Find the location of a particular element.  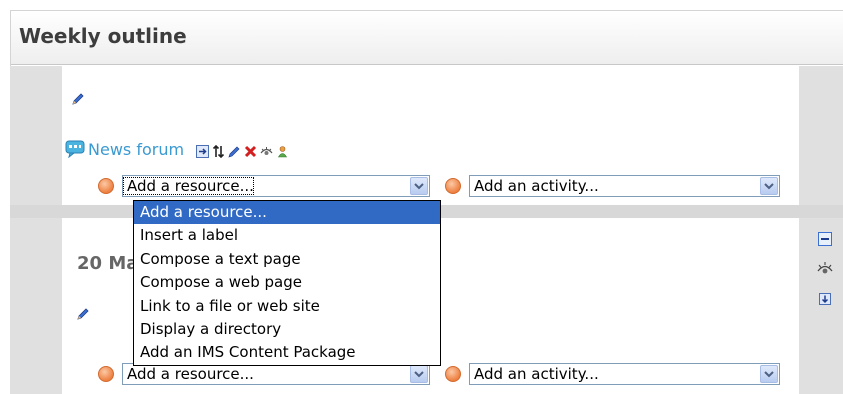

assign-roles-icon is located at coordinates (282, 150).